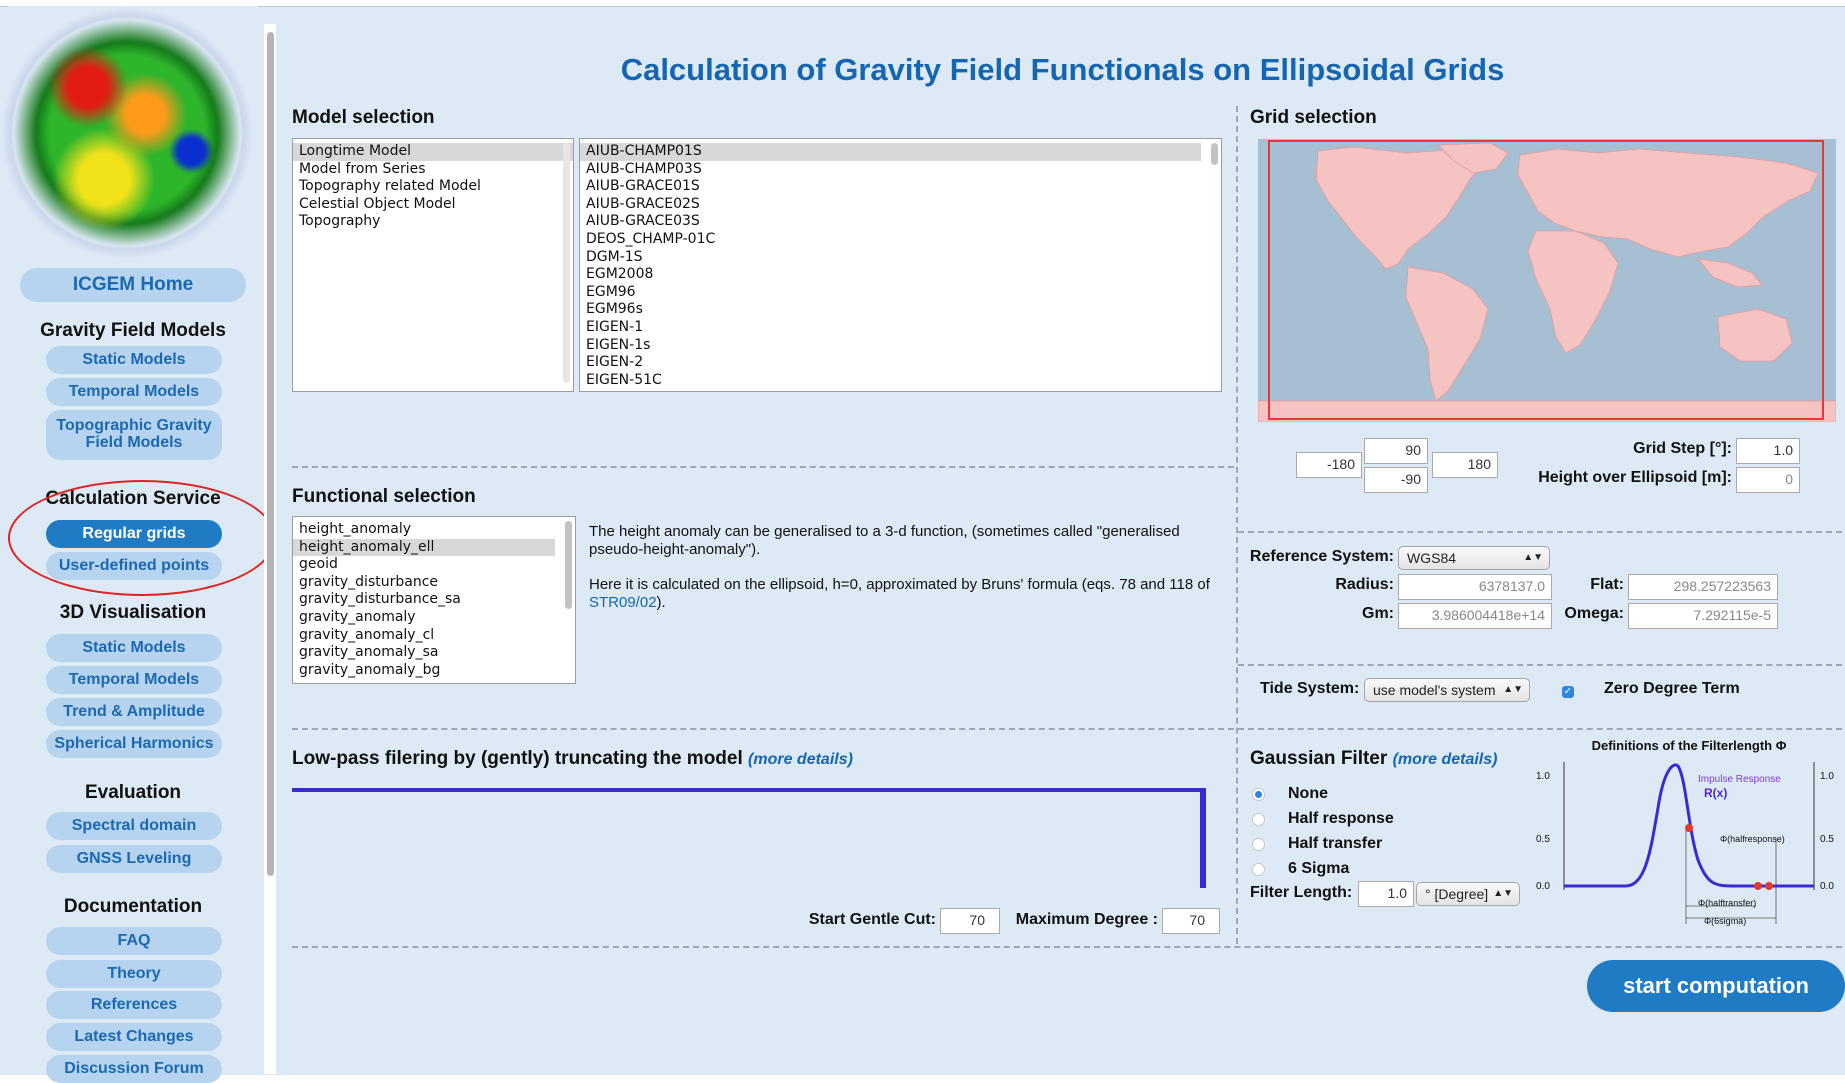 Image resolution: width=1845 pixels, height=1083 pixels. Describe the element at coordinates (900, 170) in the screenshot. I see `list-item: AIUB-CHAMP03S` at that location.